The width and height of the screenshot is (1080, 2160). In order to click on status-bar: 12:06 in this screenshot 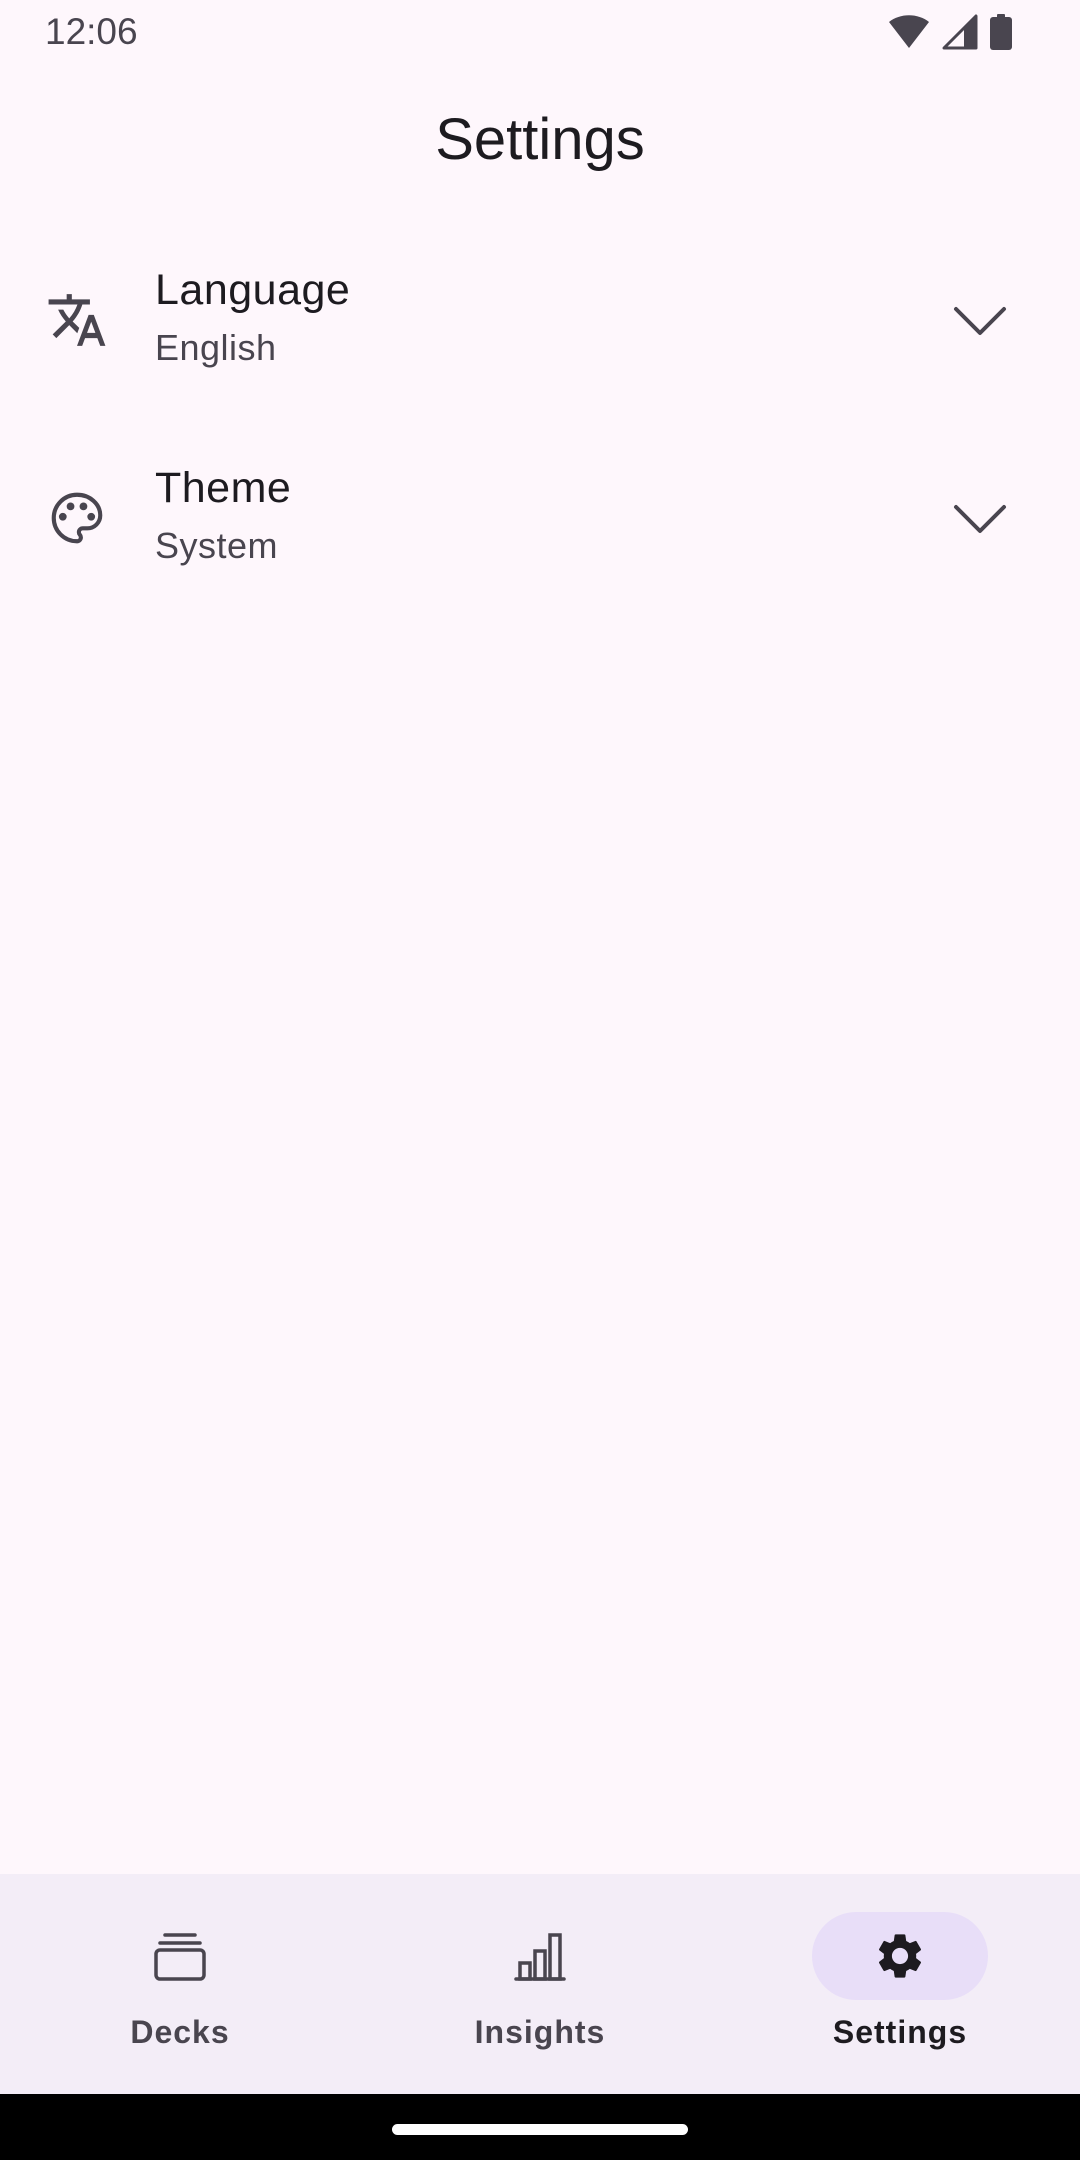, I will do `click(540, 33)`.